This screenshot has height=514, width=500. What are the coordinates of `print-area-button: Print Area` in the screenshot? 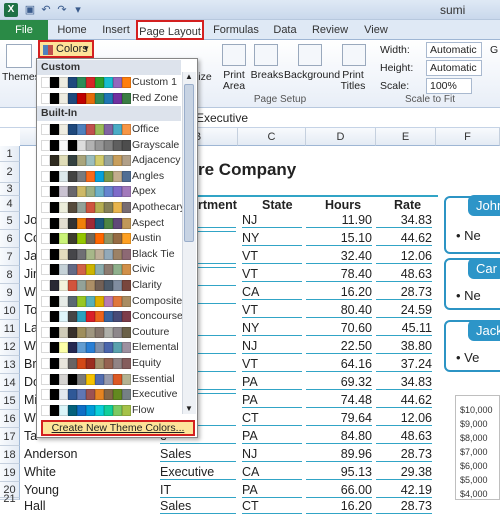 It's located at (234, 81).